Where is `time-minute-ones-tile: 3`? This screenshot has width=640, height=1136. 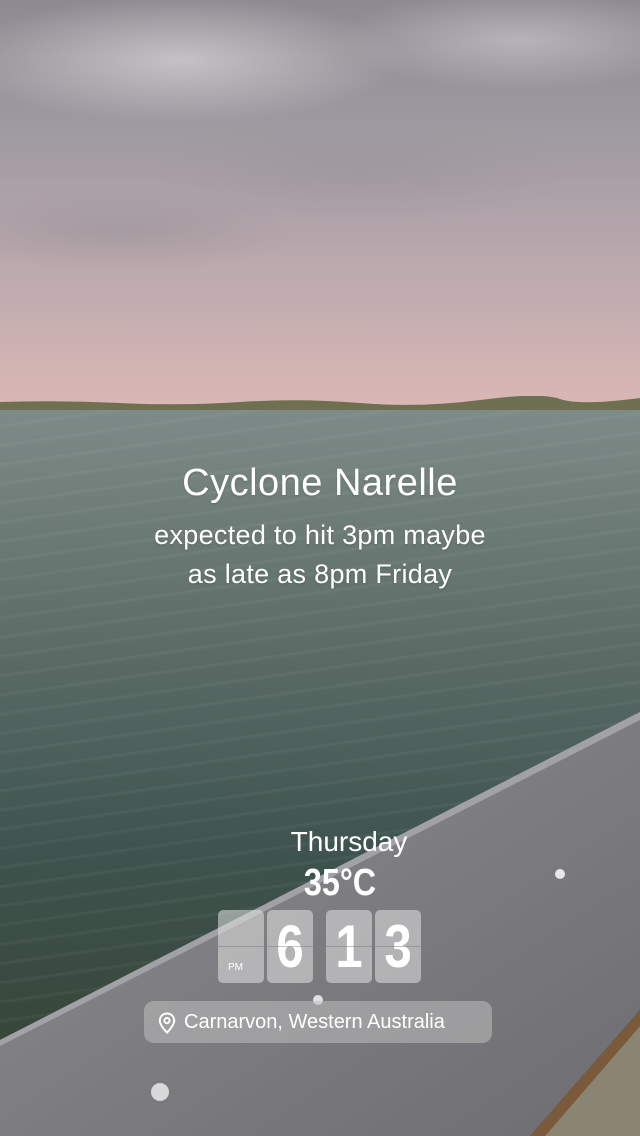
time-minute-ones-tile: 3 is located at coordinates (398, 946).